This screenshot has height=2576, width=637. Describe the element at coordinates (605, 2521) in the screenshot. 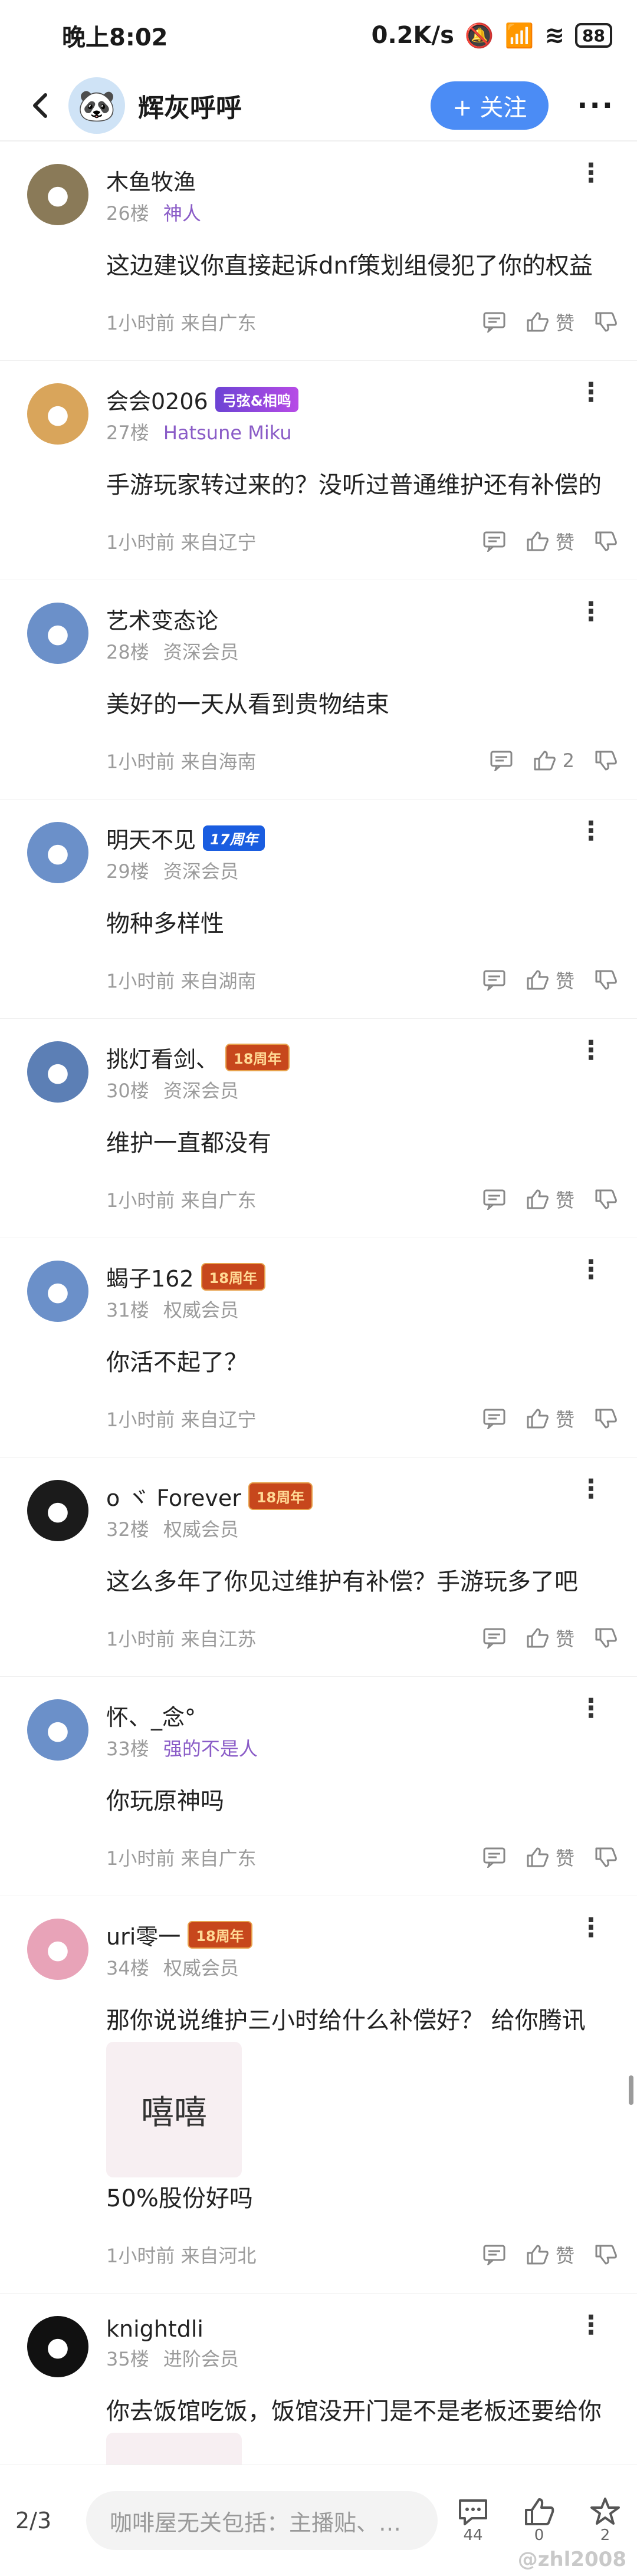

I see `favorite-button: 2` at that location.